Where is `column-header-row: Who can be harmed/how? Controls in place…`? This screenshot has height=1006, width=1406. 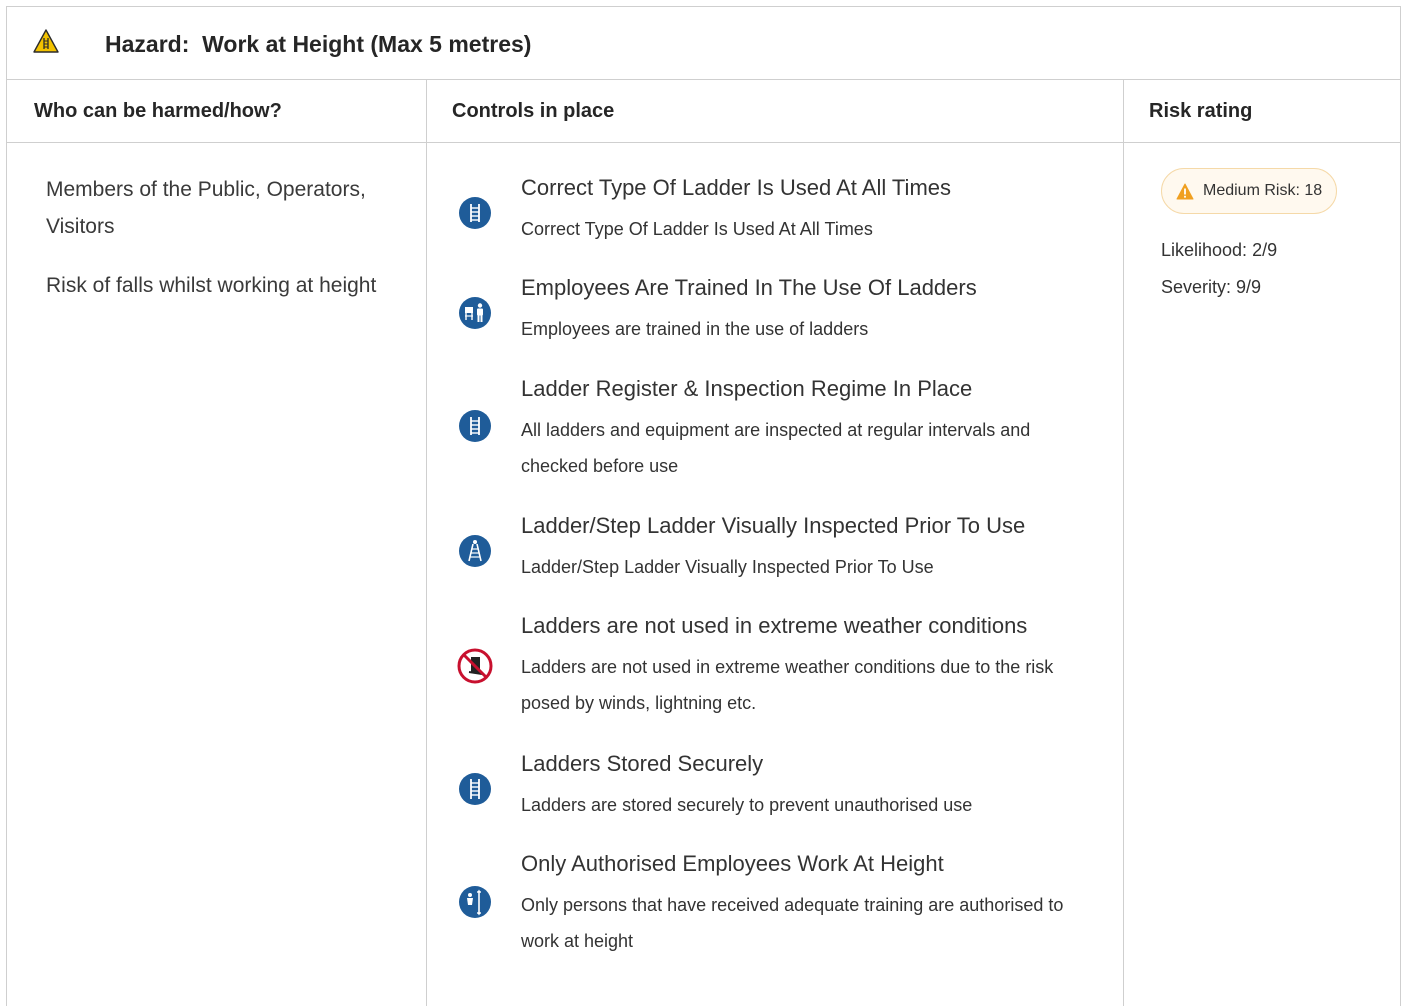 column-header-row: Who can be harmed/how? Controls in place… is located at coordinates (703, 111).